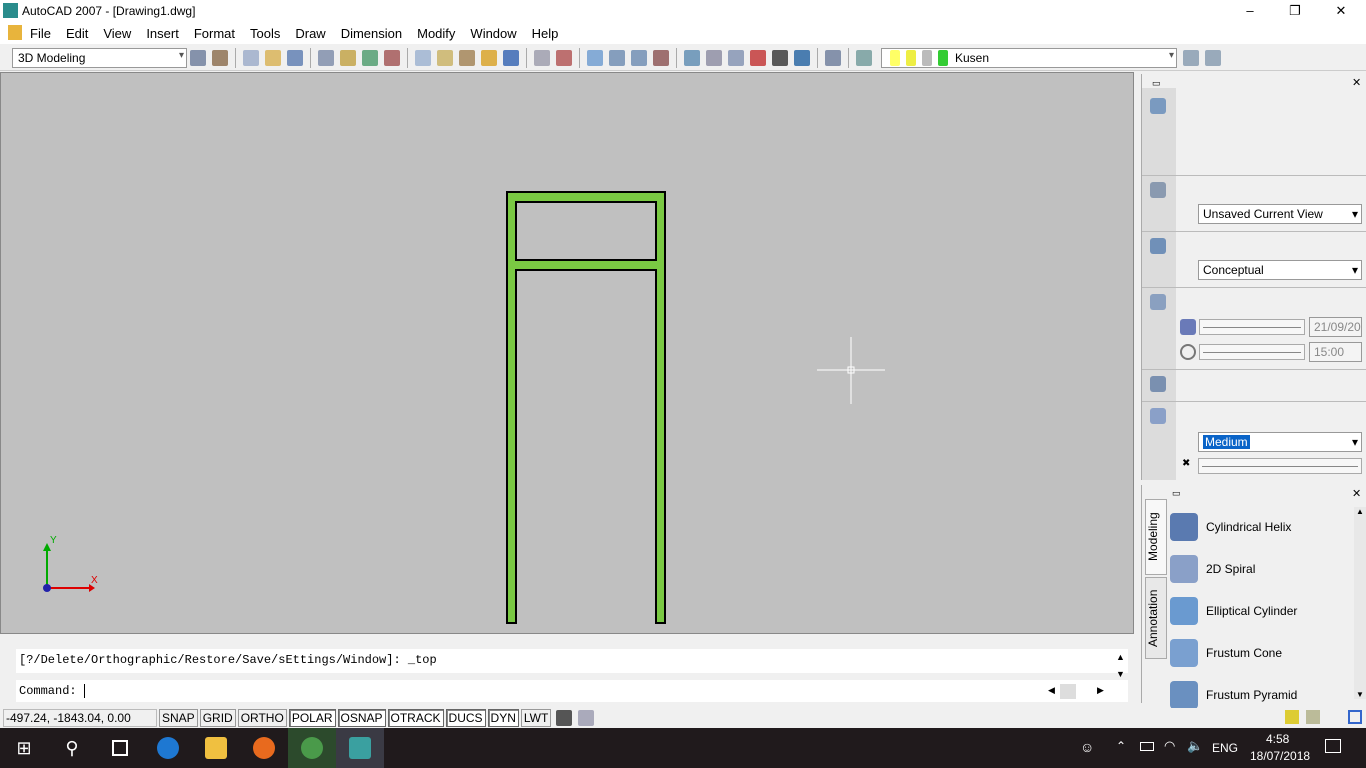 This screenshot has height=768, width=1366. Describe the element at coordinates (77, 33) in the screenshot. I see `menu-edit: Edit` at that location.